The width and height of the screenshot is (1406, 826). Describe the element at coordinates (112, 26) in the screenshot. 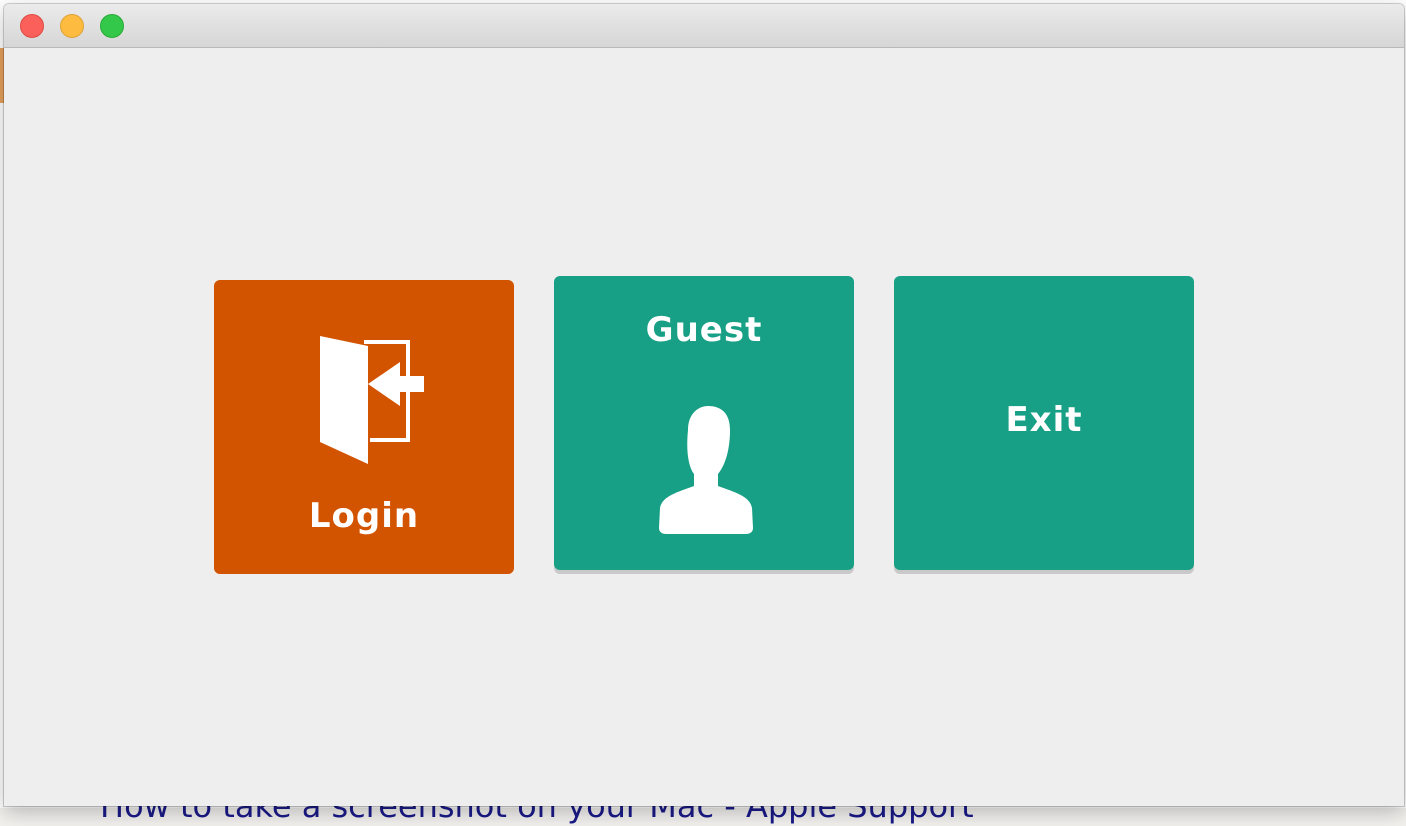

I see `maximize-window-button` at that location.